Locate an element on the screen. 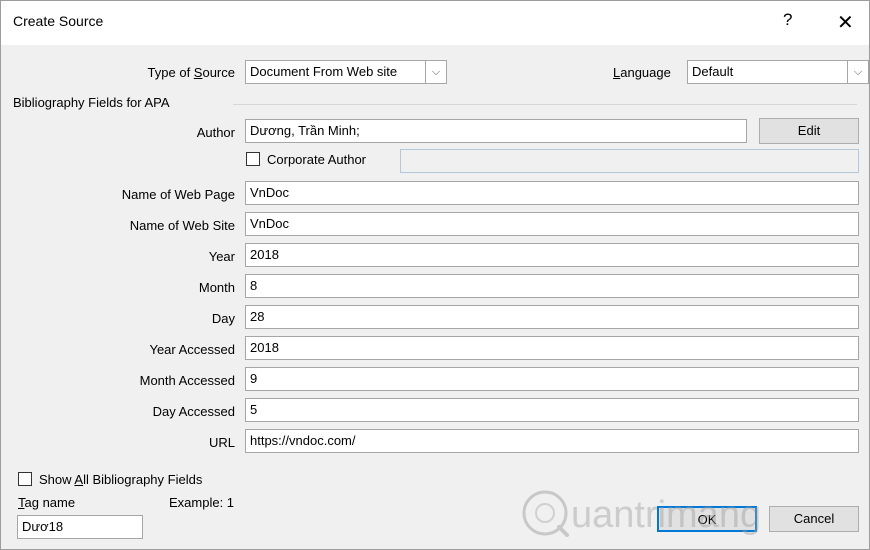 This screenshot has height=550, width=870. day-value: 28 is located at coordinates (257, 316).